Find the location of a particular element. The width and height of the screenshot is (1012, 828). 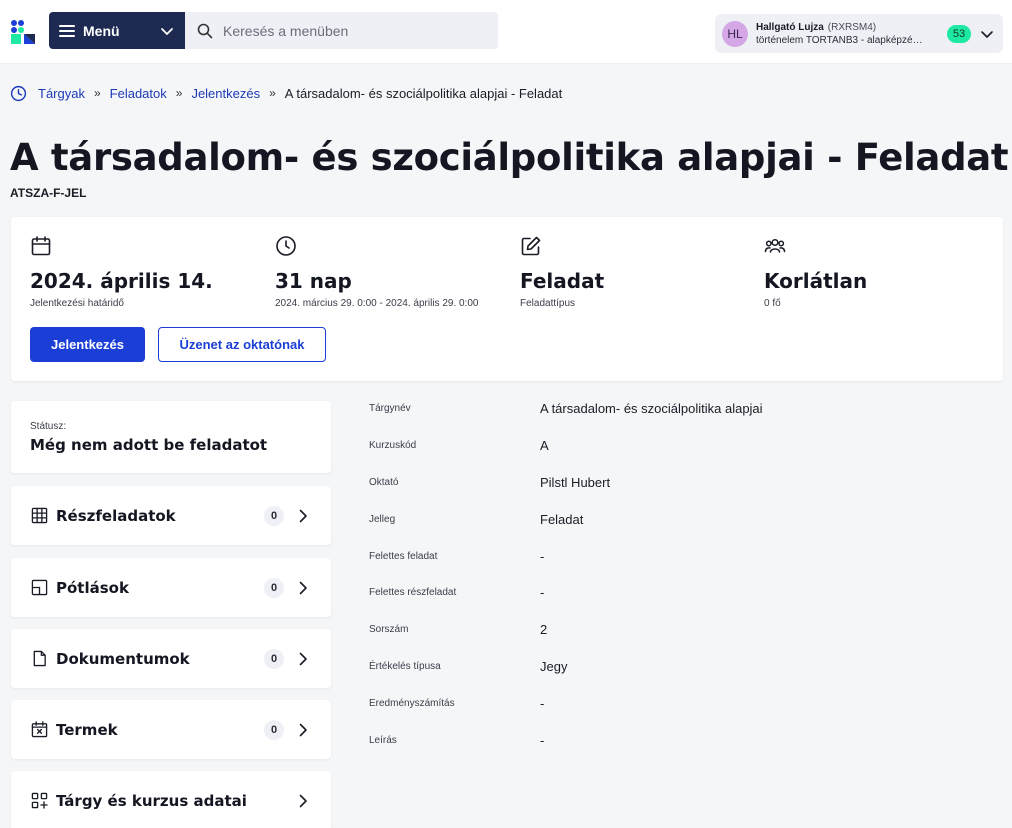

nav-card-title: Termek is located at coordinates (87, 729).